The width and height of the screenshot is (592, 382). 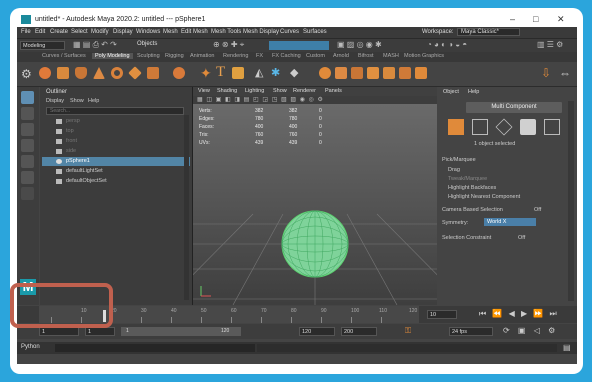 What do you see at coordinates (341, 56) in the screenshot?
I see `shelf-tab-arnold: Arnold` at bounding box center [341, 56].